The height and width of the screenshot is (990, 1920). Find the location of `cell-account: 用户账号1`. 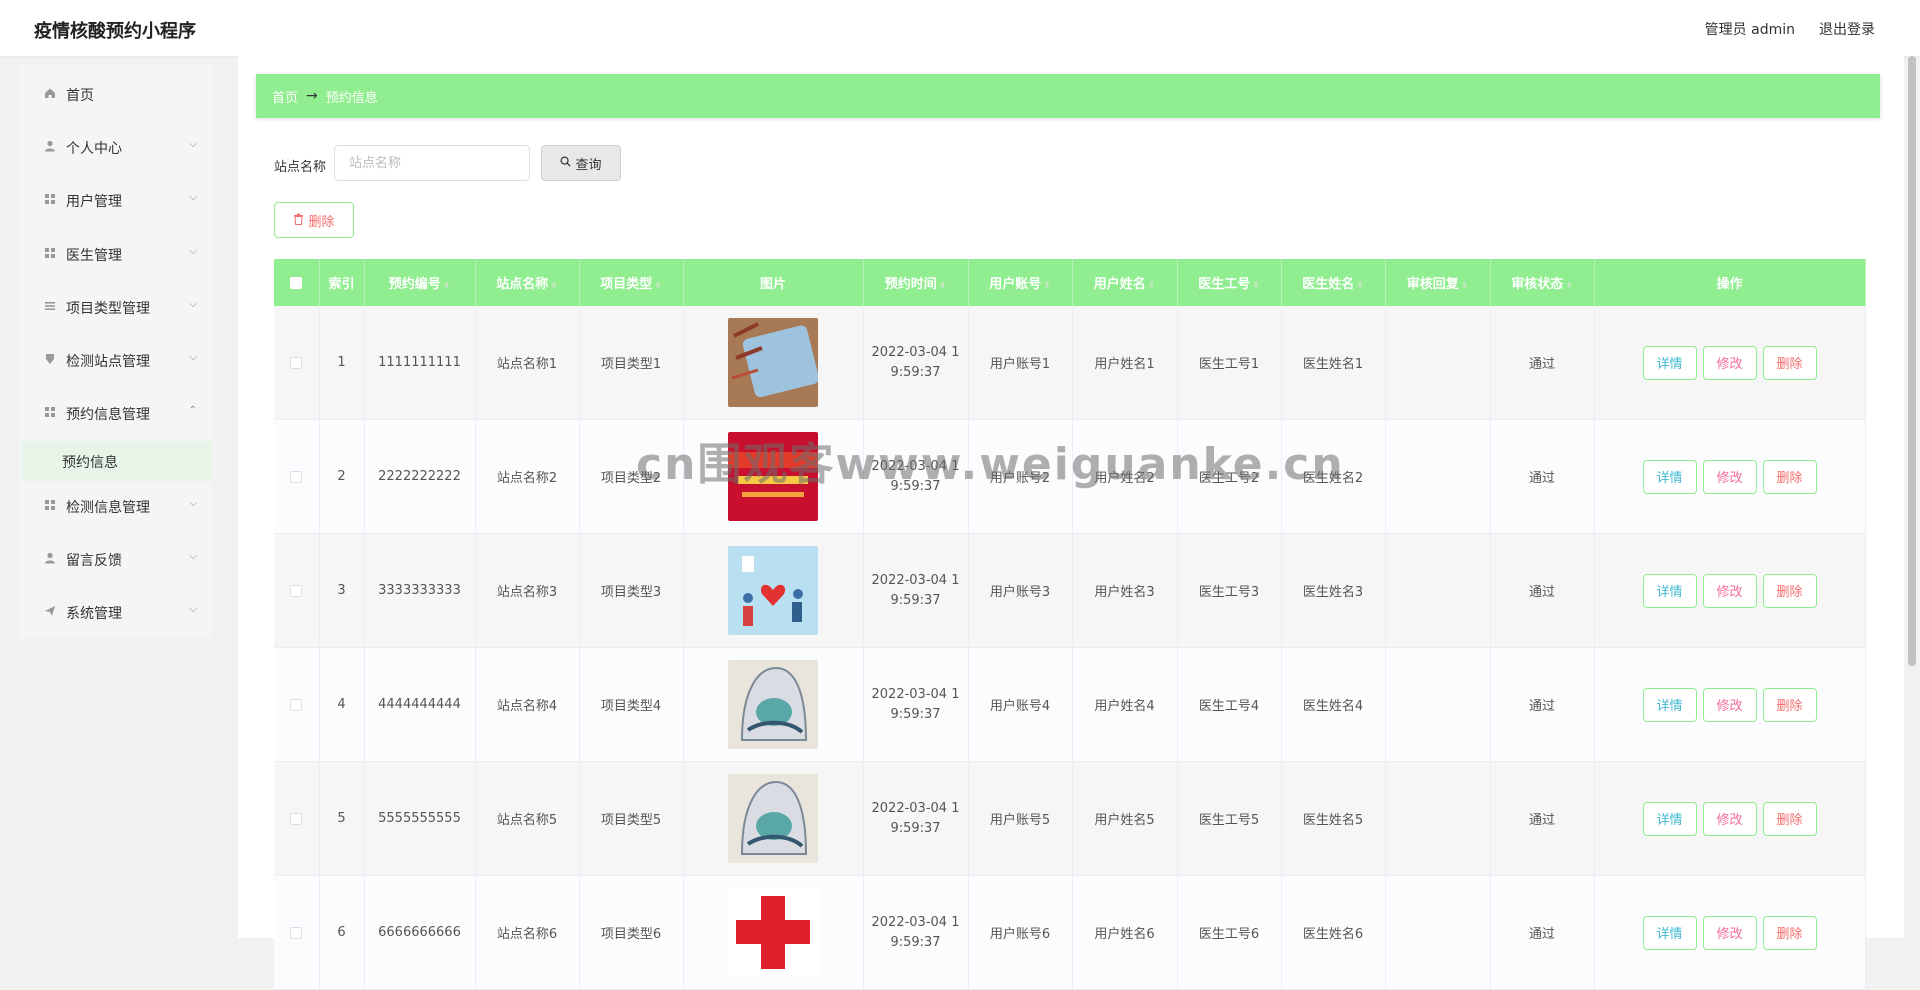

cell-account: 用户账号1 is located at coordinates (1020, 363).